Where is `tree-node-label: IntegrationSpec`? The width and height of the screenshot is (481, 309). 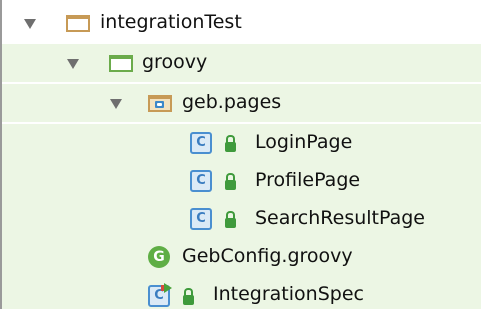 tree-node-label: IntegrationSpec is located at coordinates (288, 294).